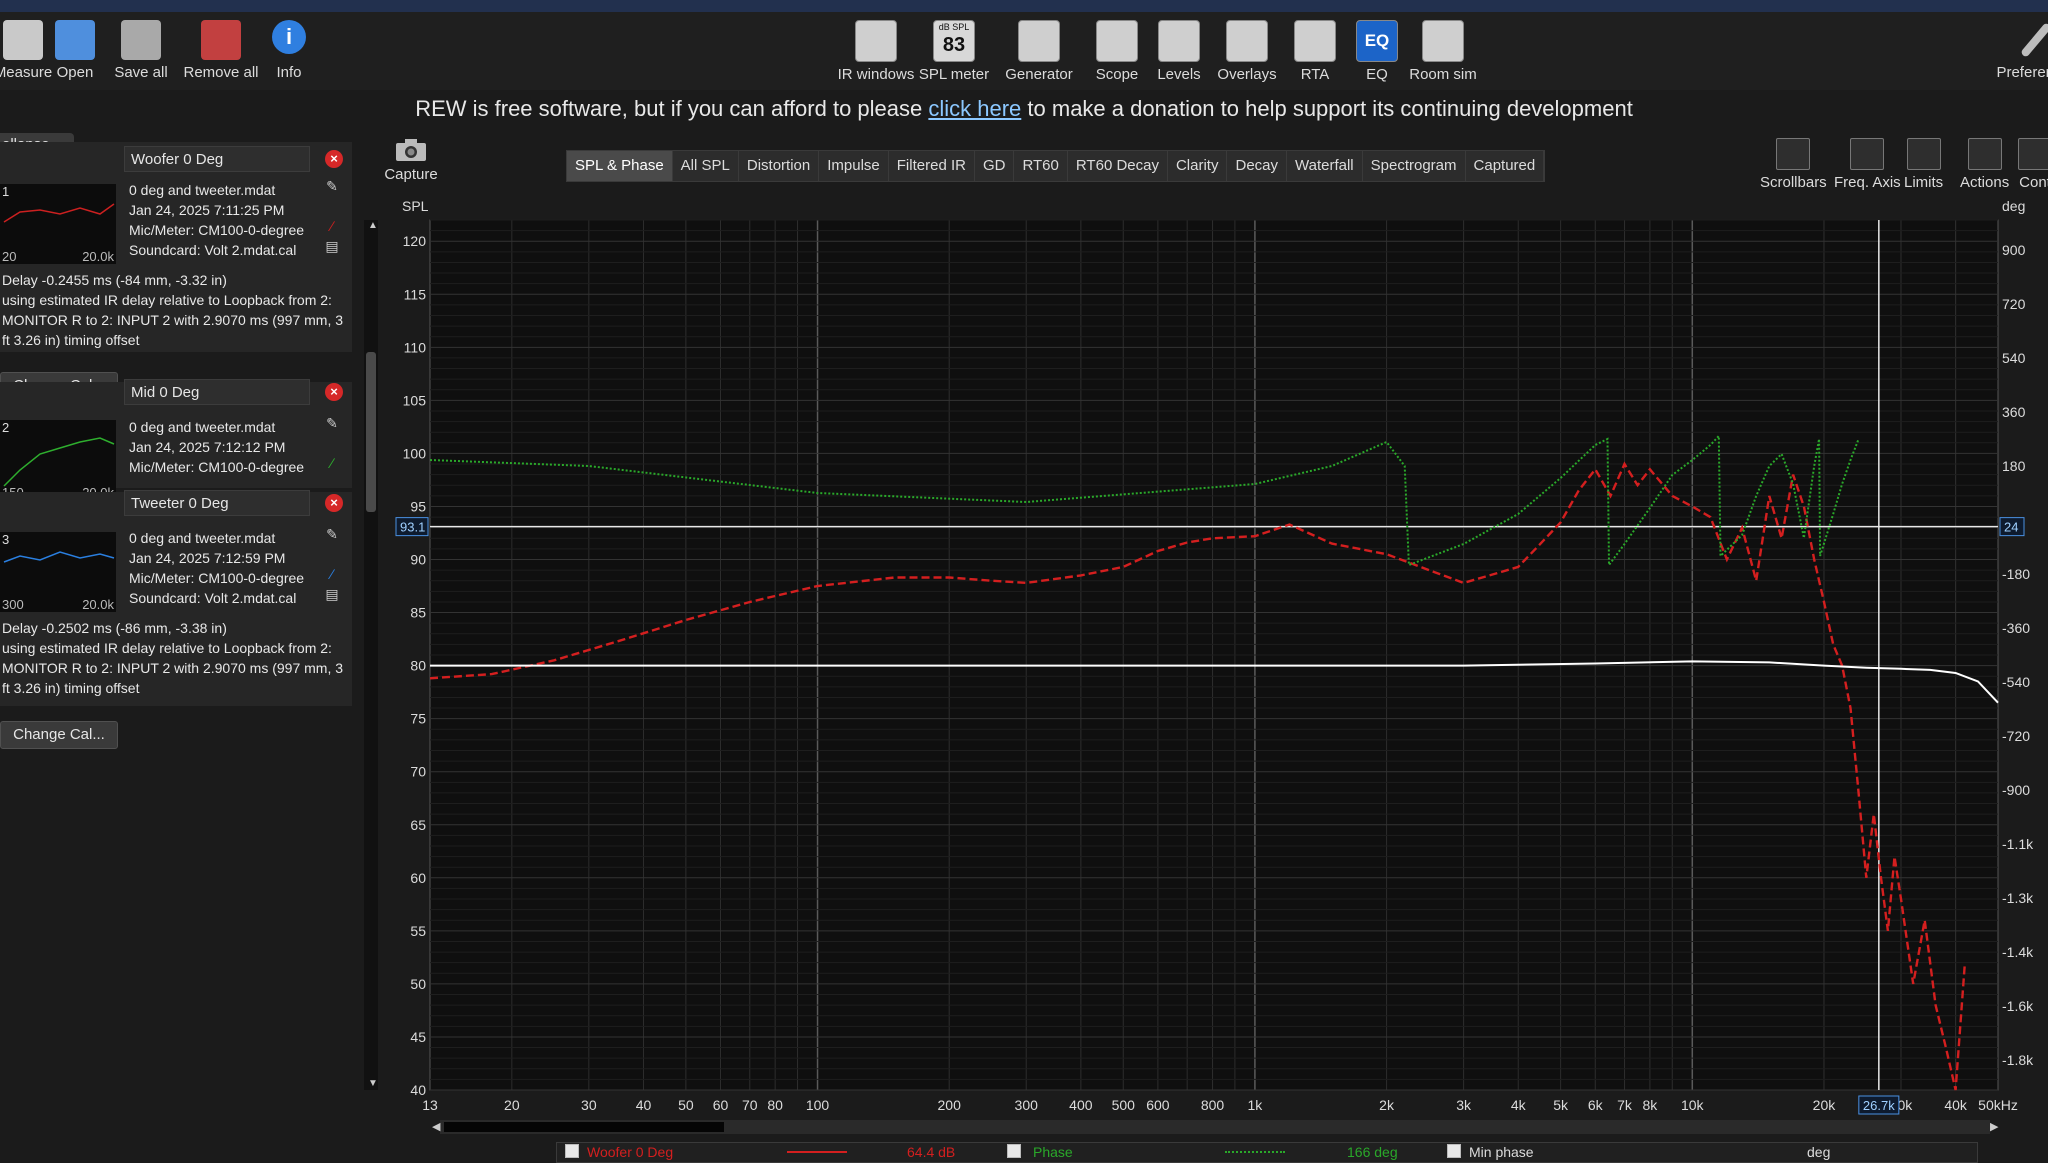 This screenshot has width=2048, height=1163. What do you see at coordinates (1464, 1105) in the screenshot?
I see `x-tick-label: 3k` at bounding box center [1464, 1105].